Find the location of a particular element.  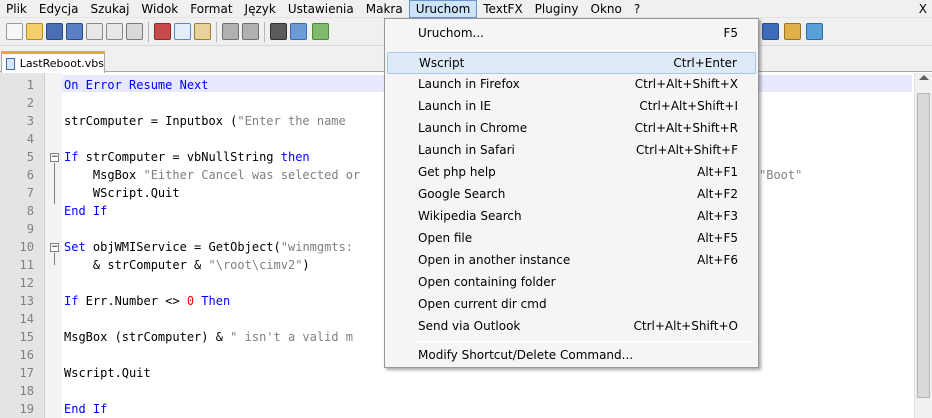

menu-szukaj: Szukaj is located at coordinates (109, 9).